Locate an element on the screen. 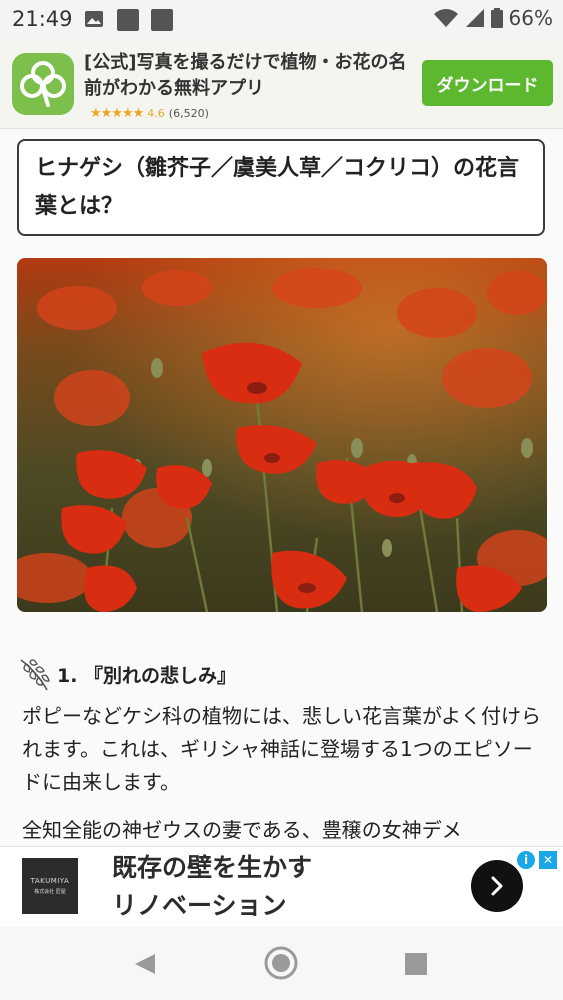  signal-icon is located at coordinates (474, 18).